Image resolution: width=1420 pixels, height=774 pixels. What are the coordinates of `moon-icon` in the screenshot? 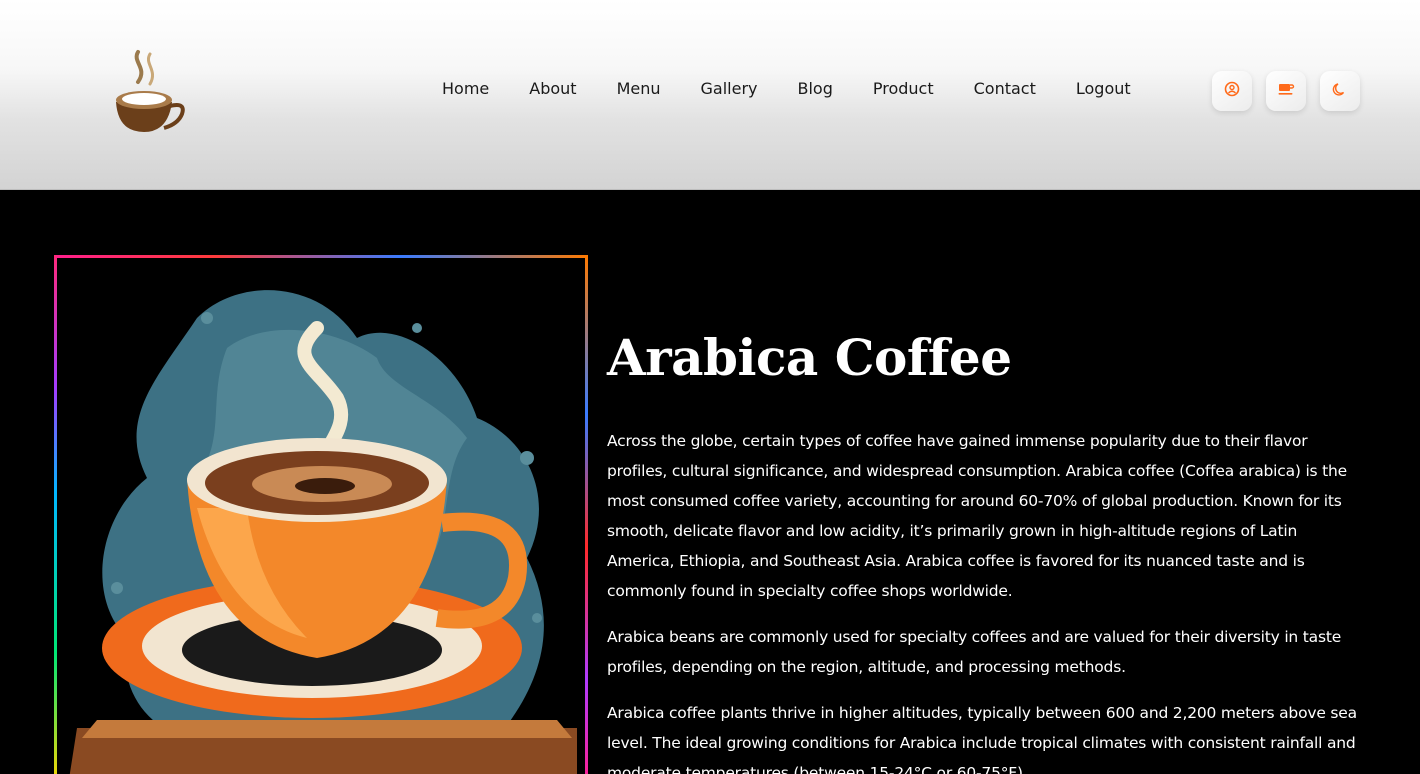 It's located at (1340, 91).